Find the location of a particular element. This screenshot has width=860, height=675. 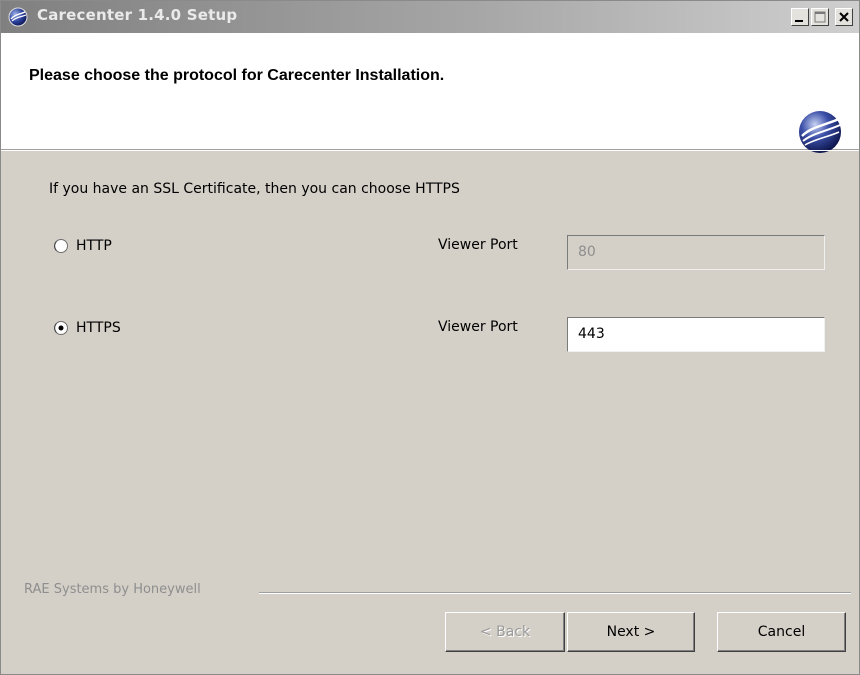

back-button: < Back is located at coordinates (505, 632).